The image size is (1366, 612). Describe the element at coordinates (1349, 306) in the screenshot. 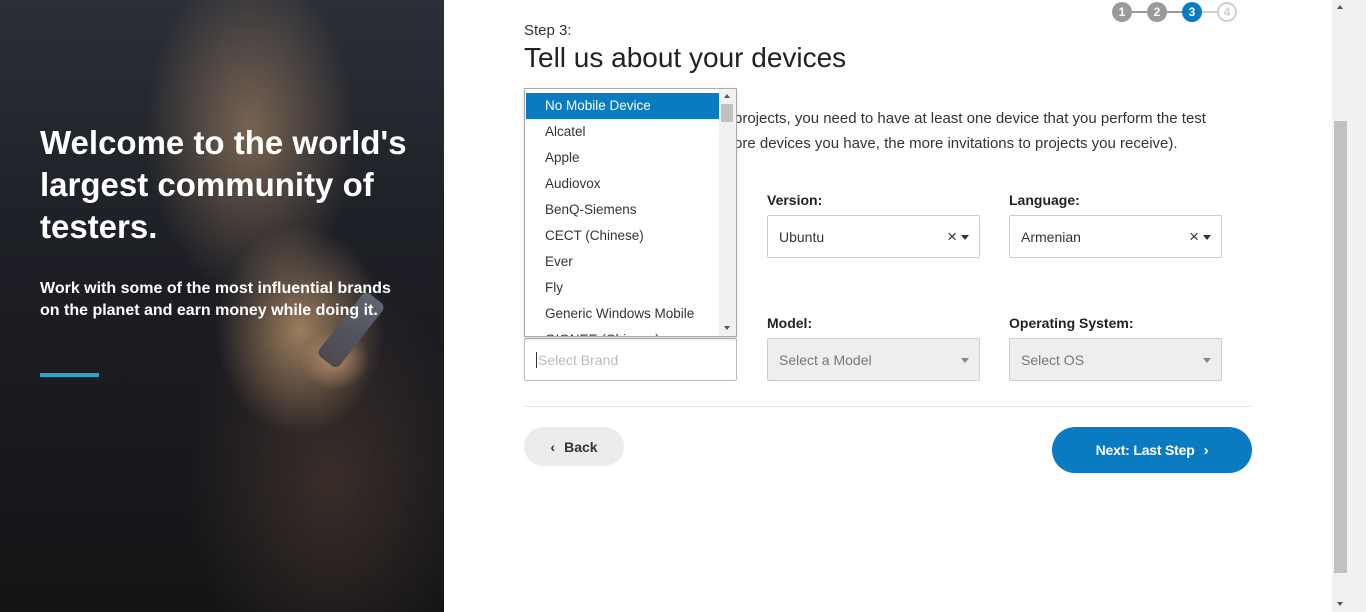

I see `page-scrollbar` at that location.